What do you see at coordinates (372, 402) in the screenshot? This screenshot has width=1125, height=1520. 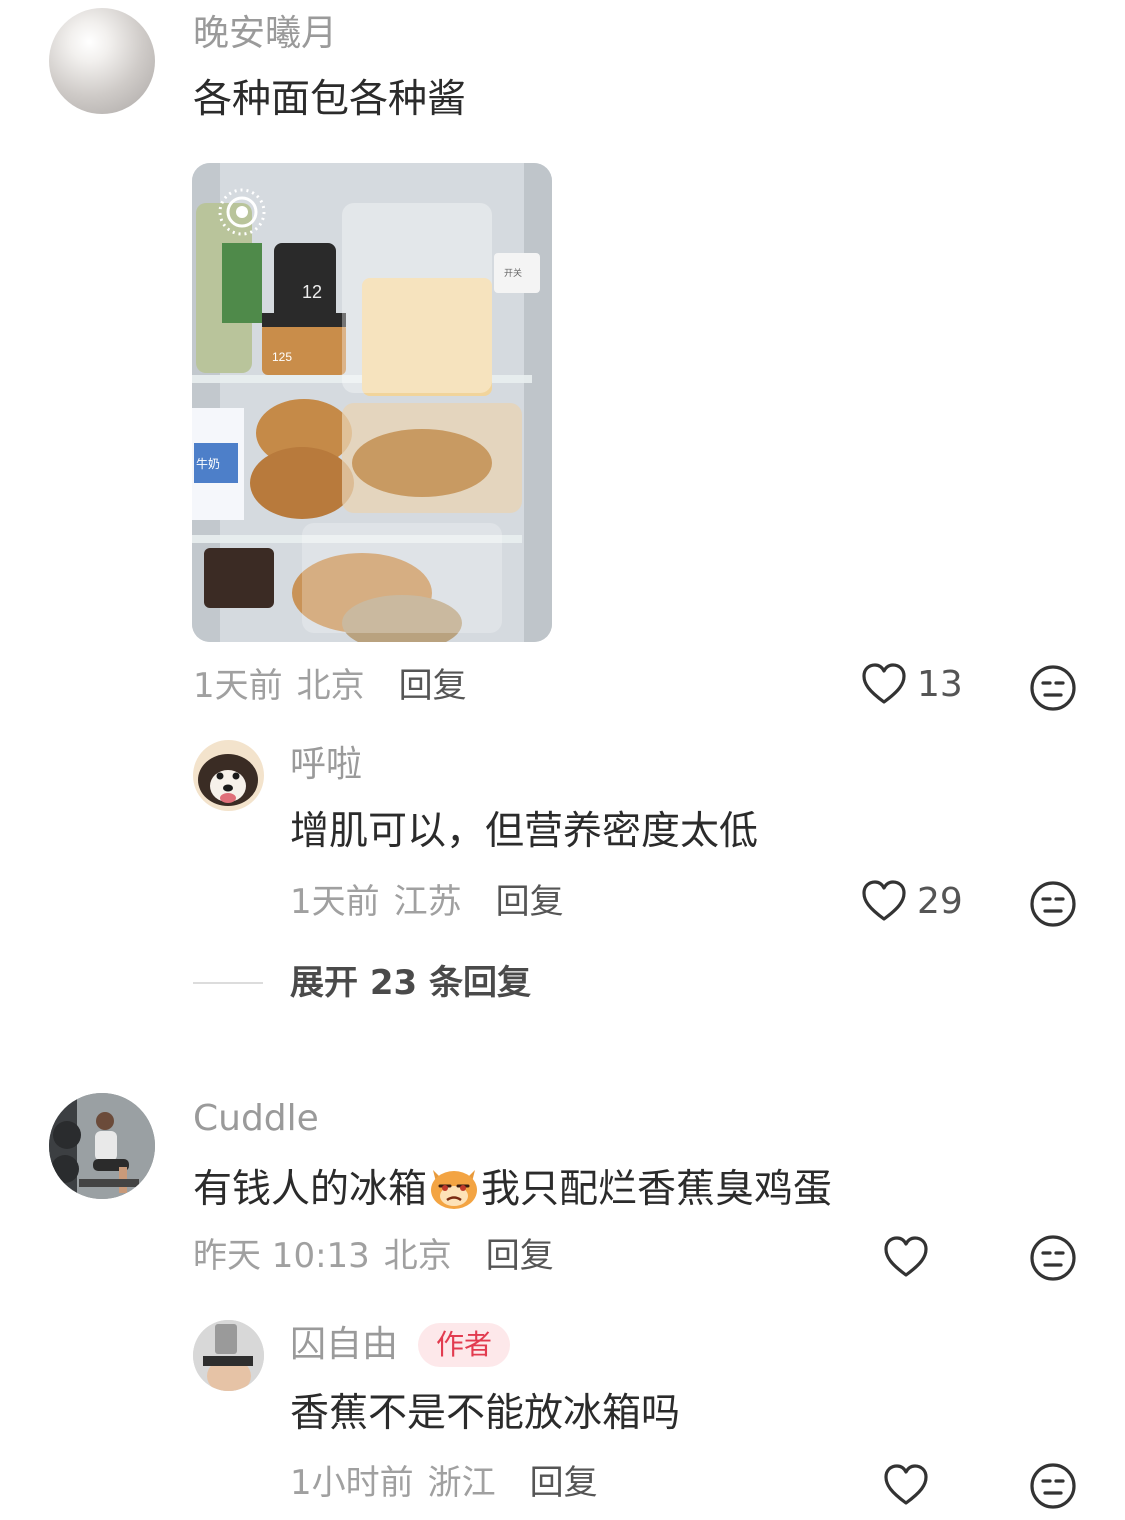 I see `comment-image: 12 125 开关 牛奶` at bounding box center [372, 402].